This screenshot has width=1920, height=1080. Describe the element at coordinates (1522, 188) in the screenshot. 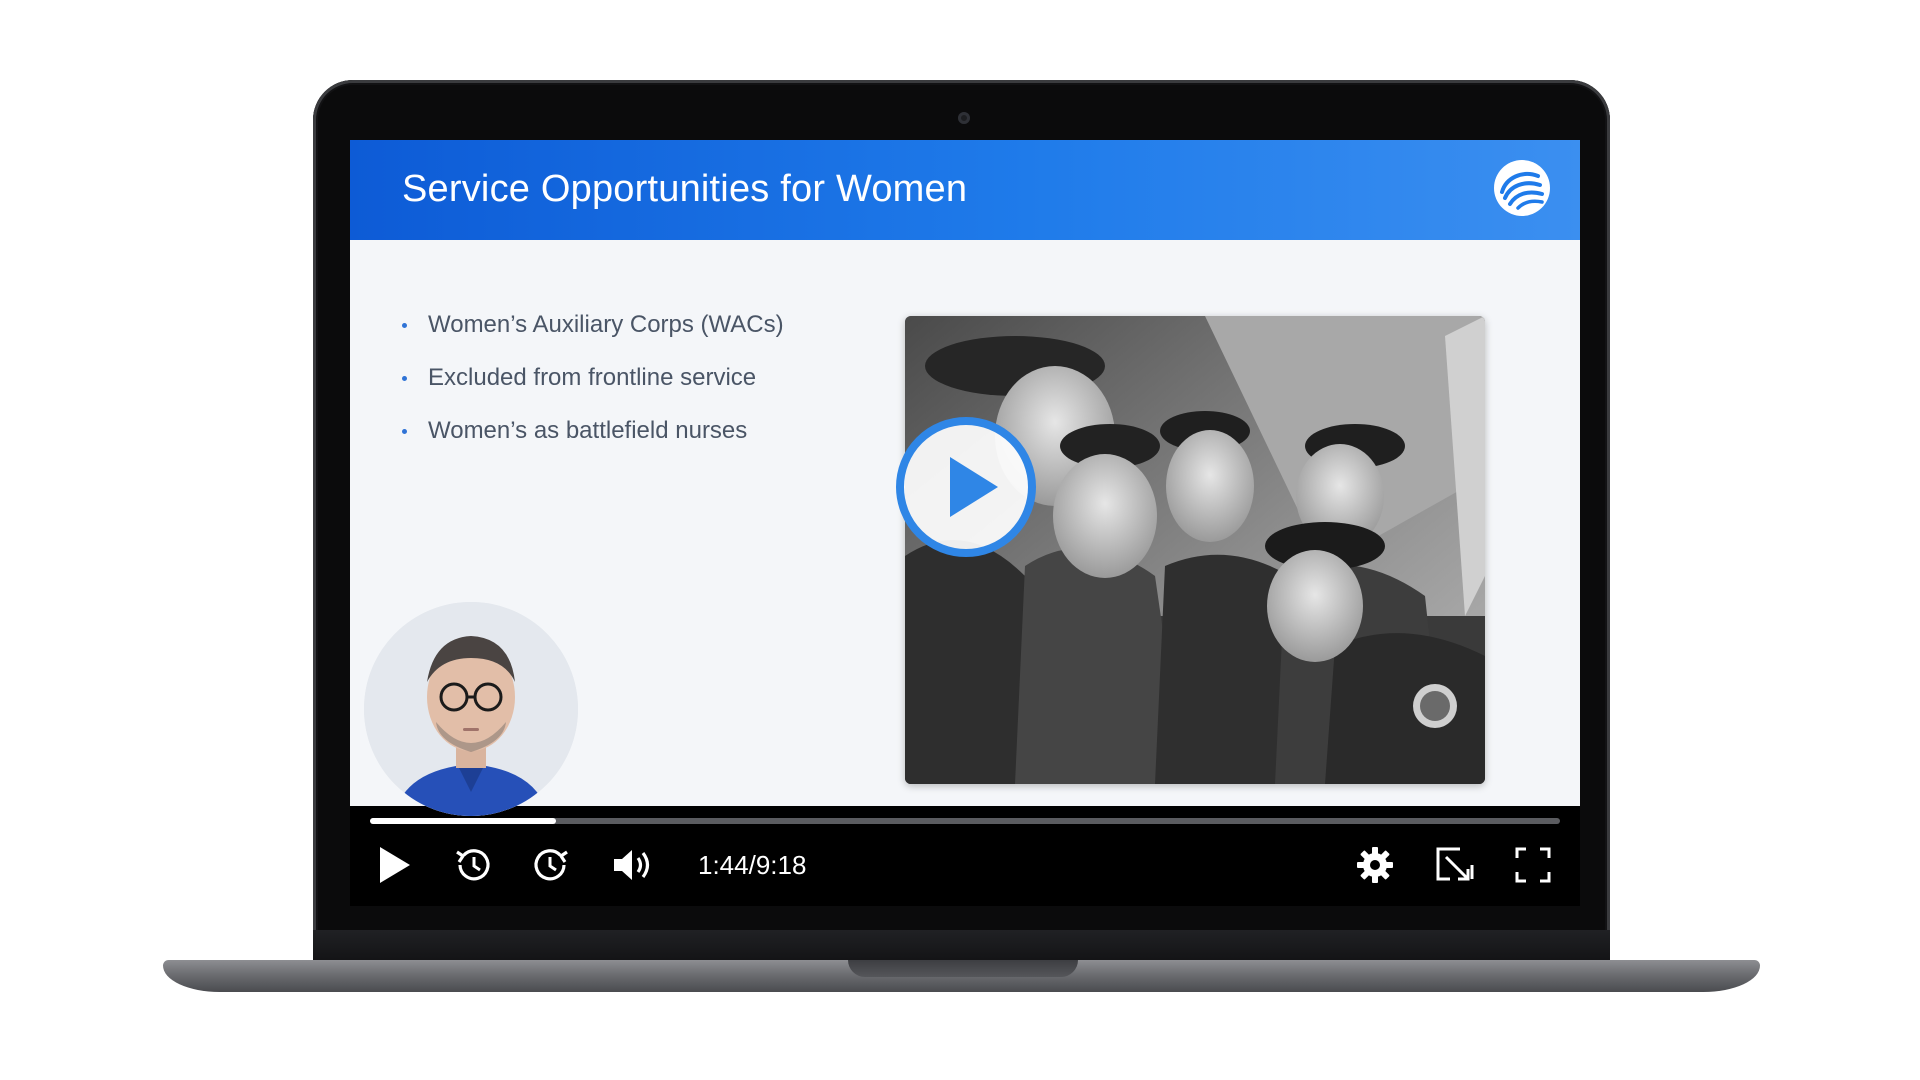

I see `spiral-logo-icon` at that location.